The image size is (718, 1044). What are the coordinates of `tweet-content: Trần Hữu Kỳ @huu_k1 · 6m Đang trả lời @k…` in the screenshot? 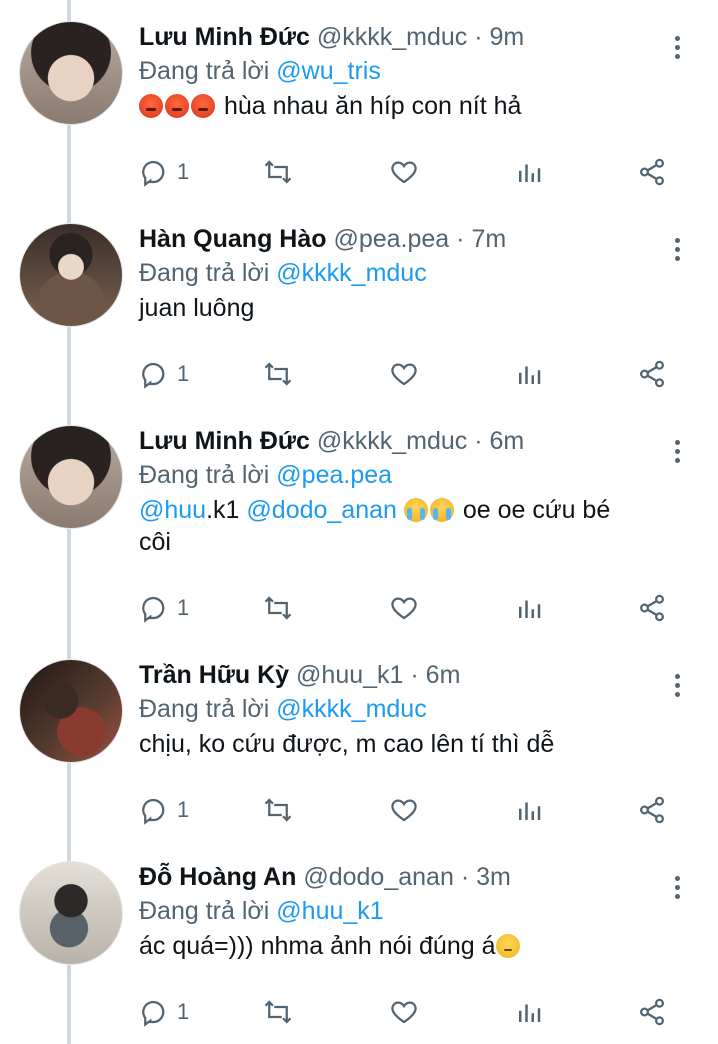 It's located at (404, 709).